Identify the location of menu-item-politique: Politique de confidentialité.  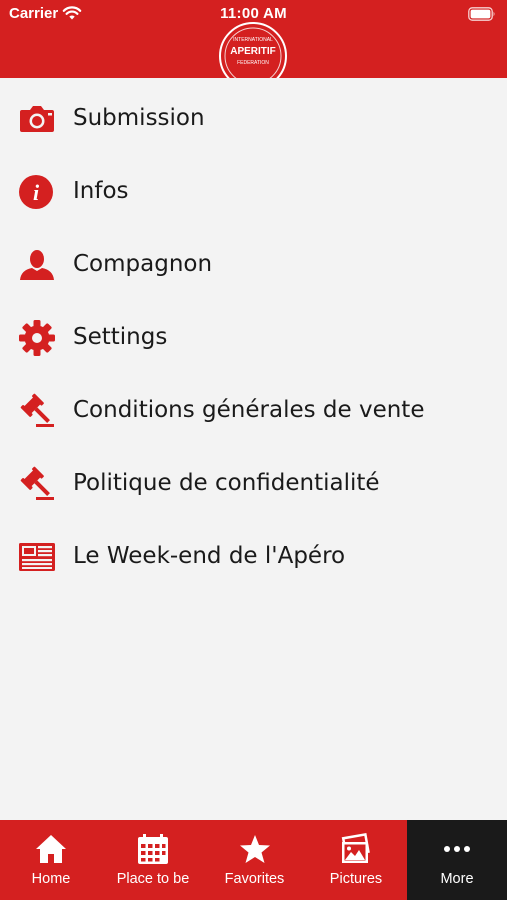
(253, 483).